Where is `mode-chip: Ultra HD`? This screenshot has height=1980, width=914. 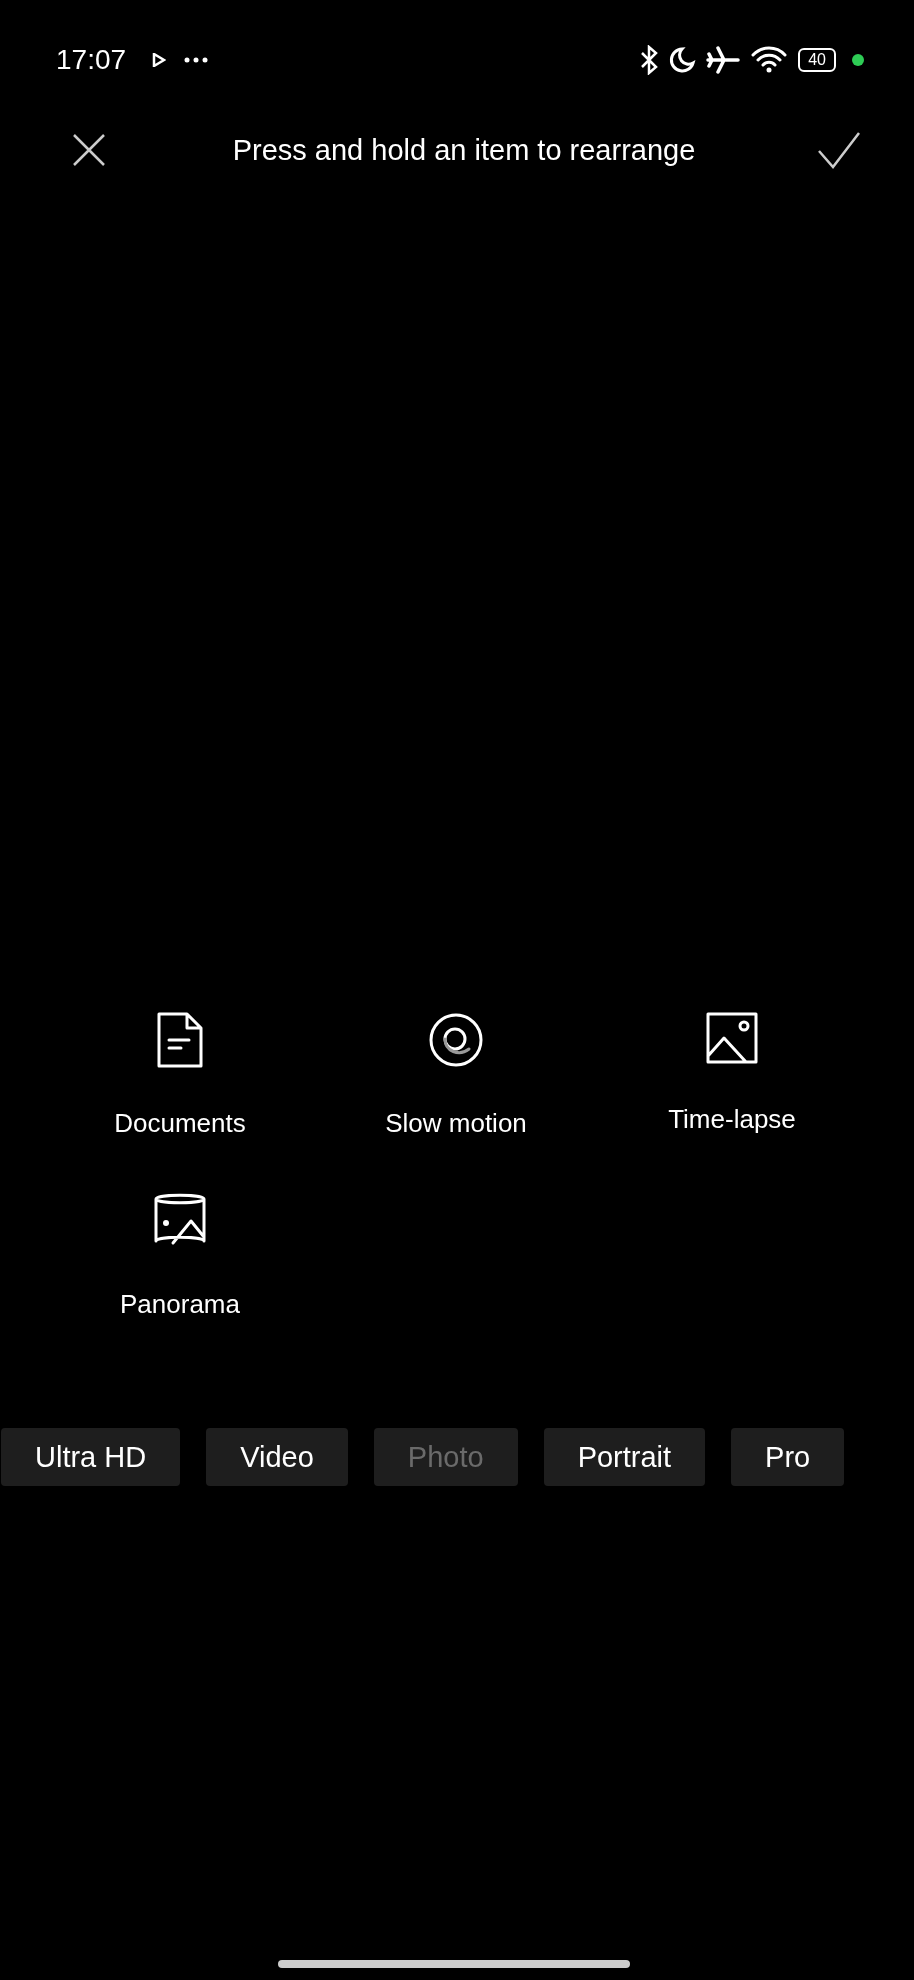 mode-chip: Ultra HD is located at coordinates (91, 1457).